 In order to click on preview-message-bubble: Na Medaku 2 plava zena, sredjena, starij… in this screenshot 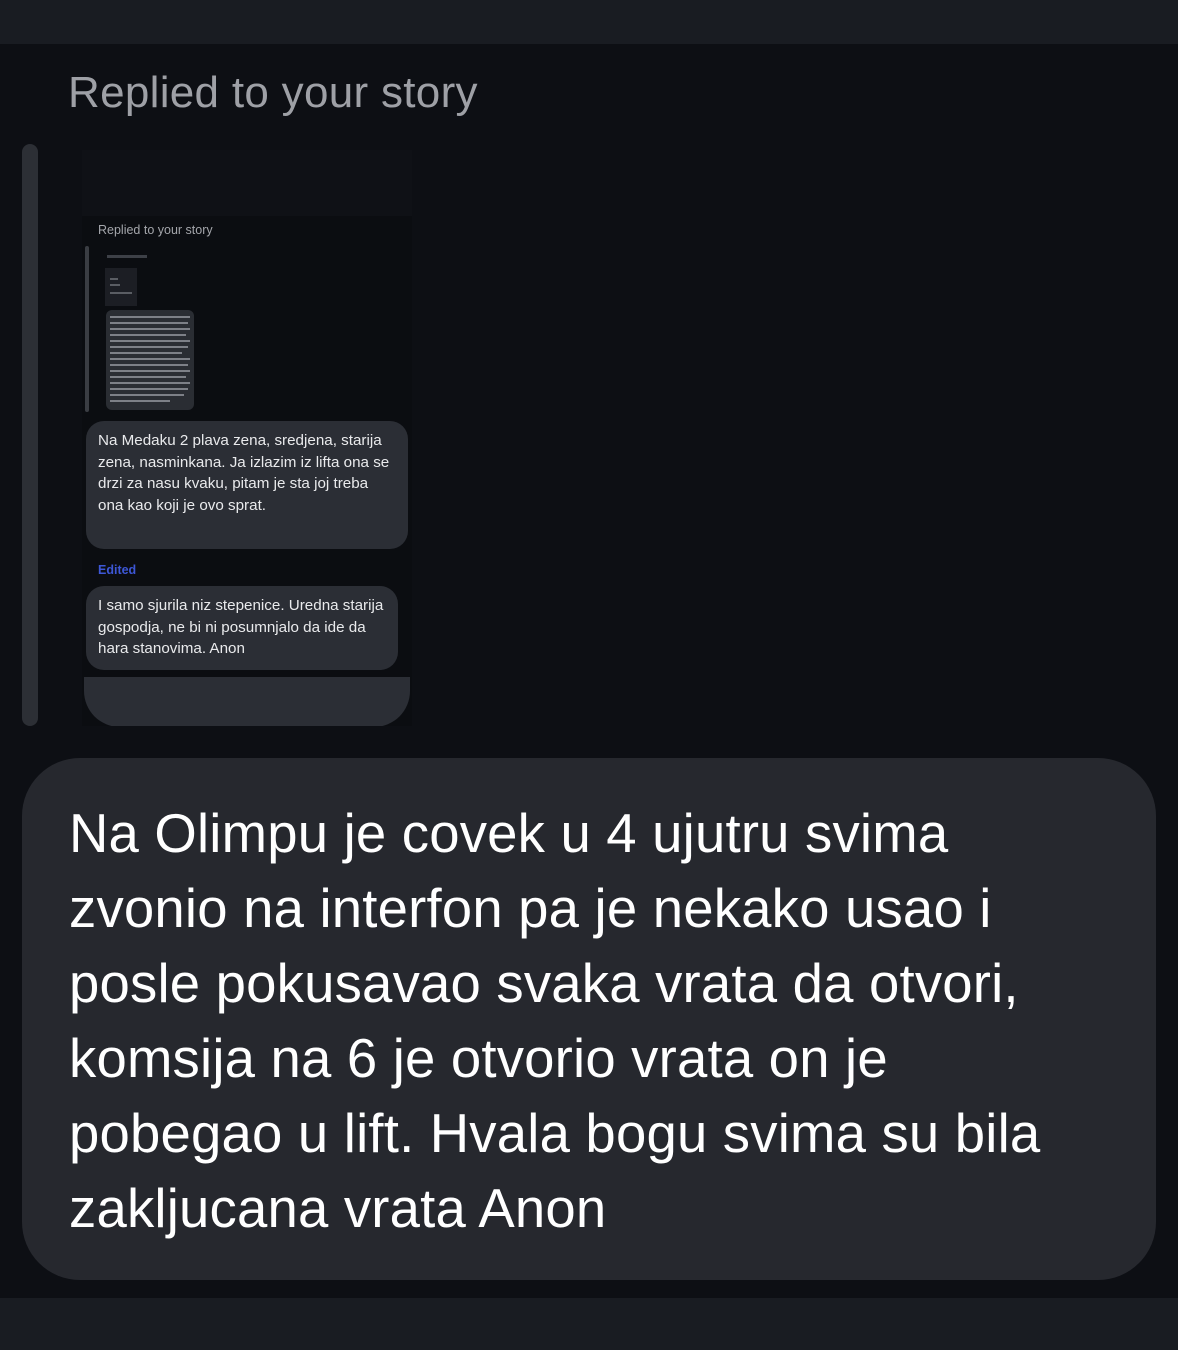, I will do `click(247, 485)`.